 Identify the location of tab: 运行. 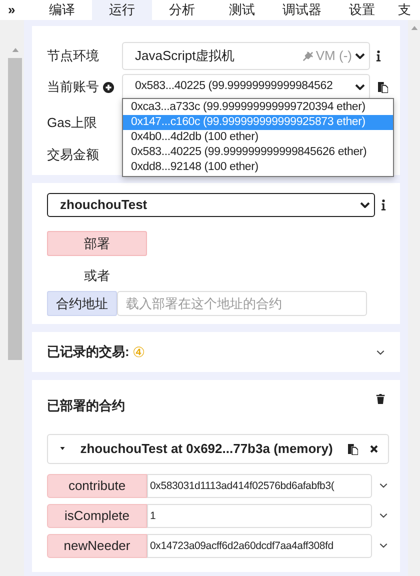
(122, 10).